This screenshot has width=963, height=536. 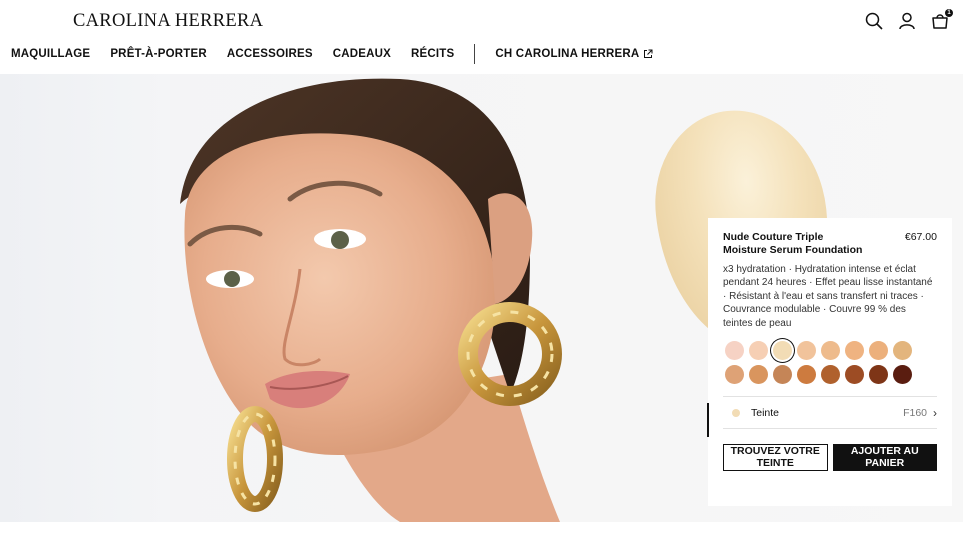 What do you see at coordinates (775, 458) in the screenshot?
I see `find-shade-button: TROUVEZ VOTRE TEINTE` at bounding box center [775, 458].